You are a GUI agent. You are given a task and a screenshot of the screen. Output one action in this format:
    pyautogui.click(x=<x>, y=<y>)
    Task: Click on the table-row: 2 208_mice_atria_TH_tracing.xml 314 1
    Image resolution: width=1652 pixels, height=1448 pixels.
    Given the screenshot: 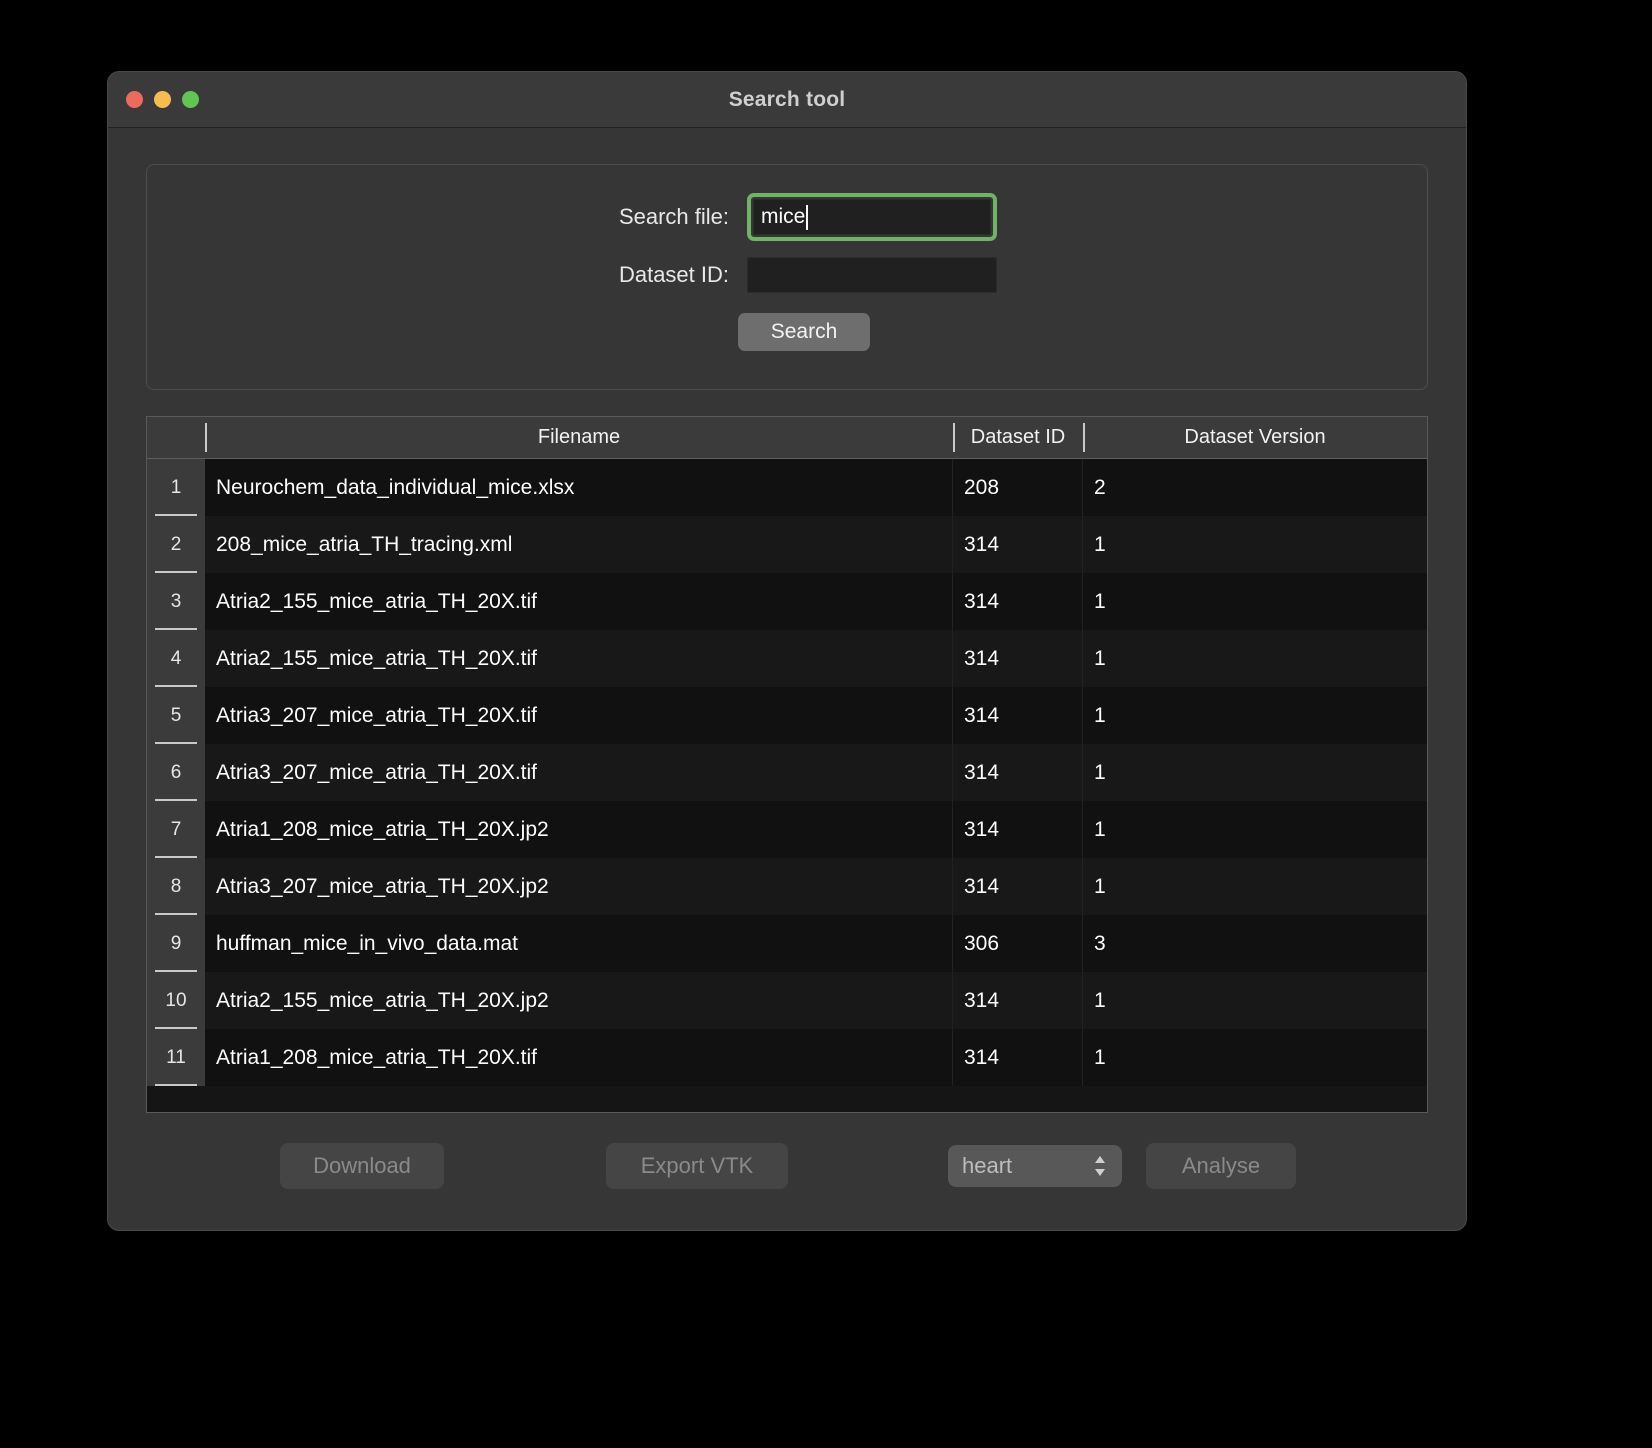 What is the action you would take?
    pyautogui.click(x=787, y=544)
    